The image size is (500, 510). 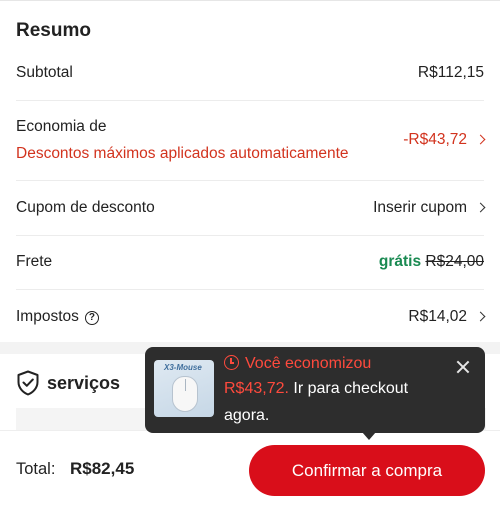 I want to click on product-thumbnail: X3-Mouse, so click(x=184, y=388).